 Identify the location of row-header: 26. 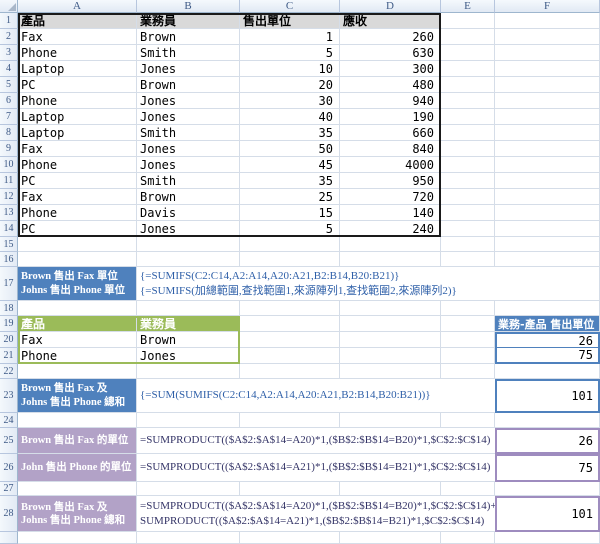
(9, 468).